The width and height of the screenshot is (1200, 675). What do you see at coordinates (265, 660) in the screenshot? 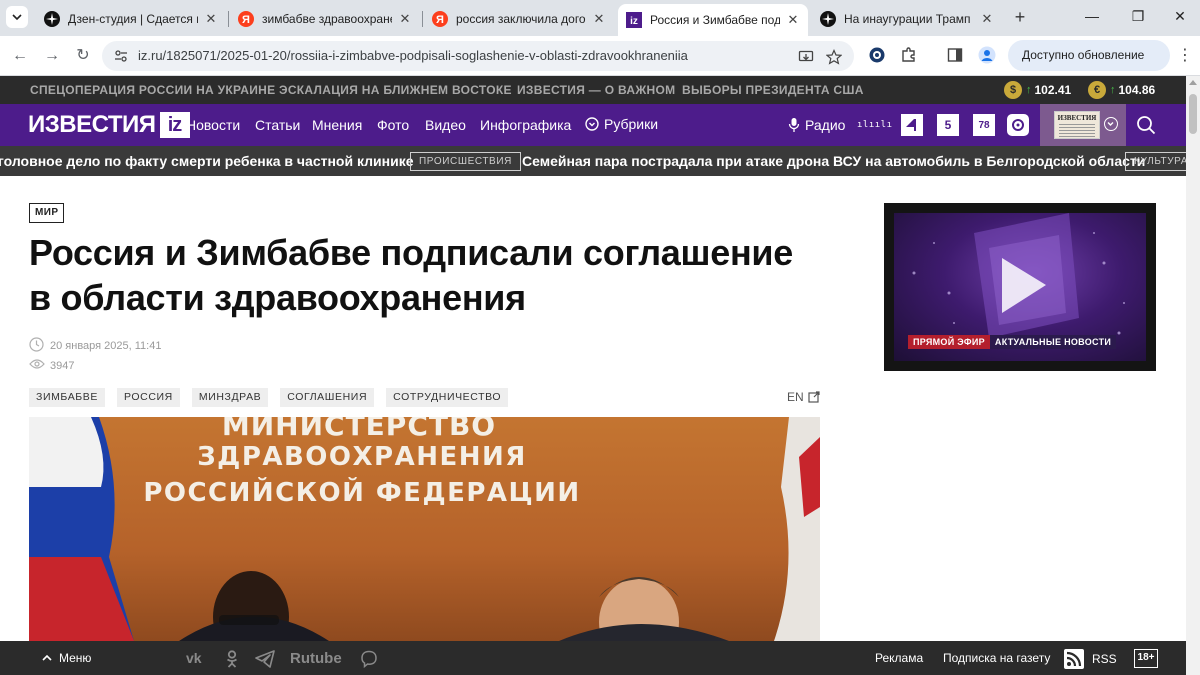
I see `telegram-icon` at bounding box center [265, 660].